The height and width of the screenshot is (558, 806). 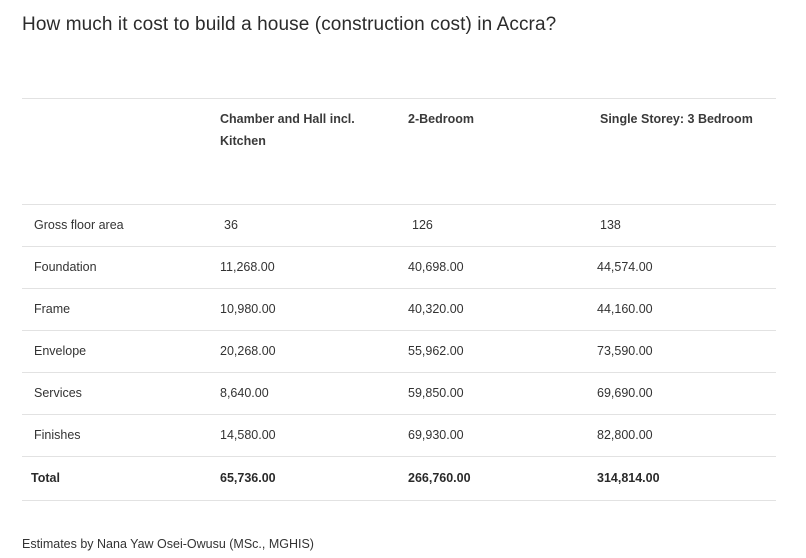 What do you see at coordinates (58, 393) in the screenshot?
I see `row-label: Services` at bounding box center [58, 393].